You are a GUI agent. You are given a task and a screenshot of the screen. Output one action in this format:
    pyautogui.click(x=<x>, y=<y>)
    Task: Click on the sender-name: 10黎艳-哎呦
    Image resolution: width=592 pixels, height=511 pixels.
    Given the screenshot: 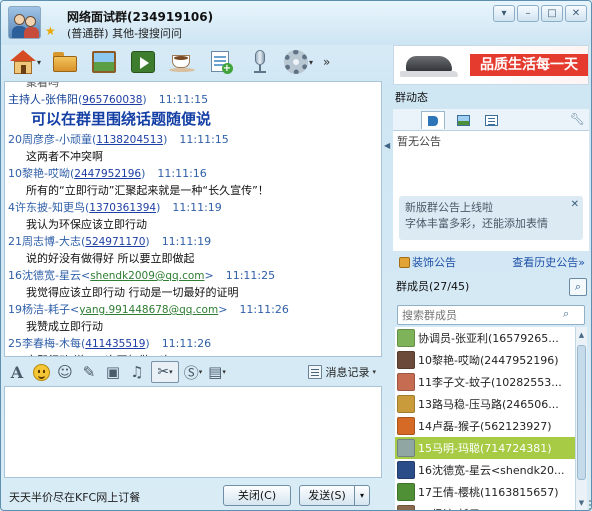 What is the action you would take?
    pyautogui.click(x=39, y=173)
    